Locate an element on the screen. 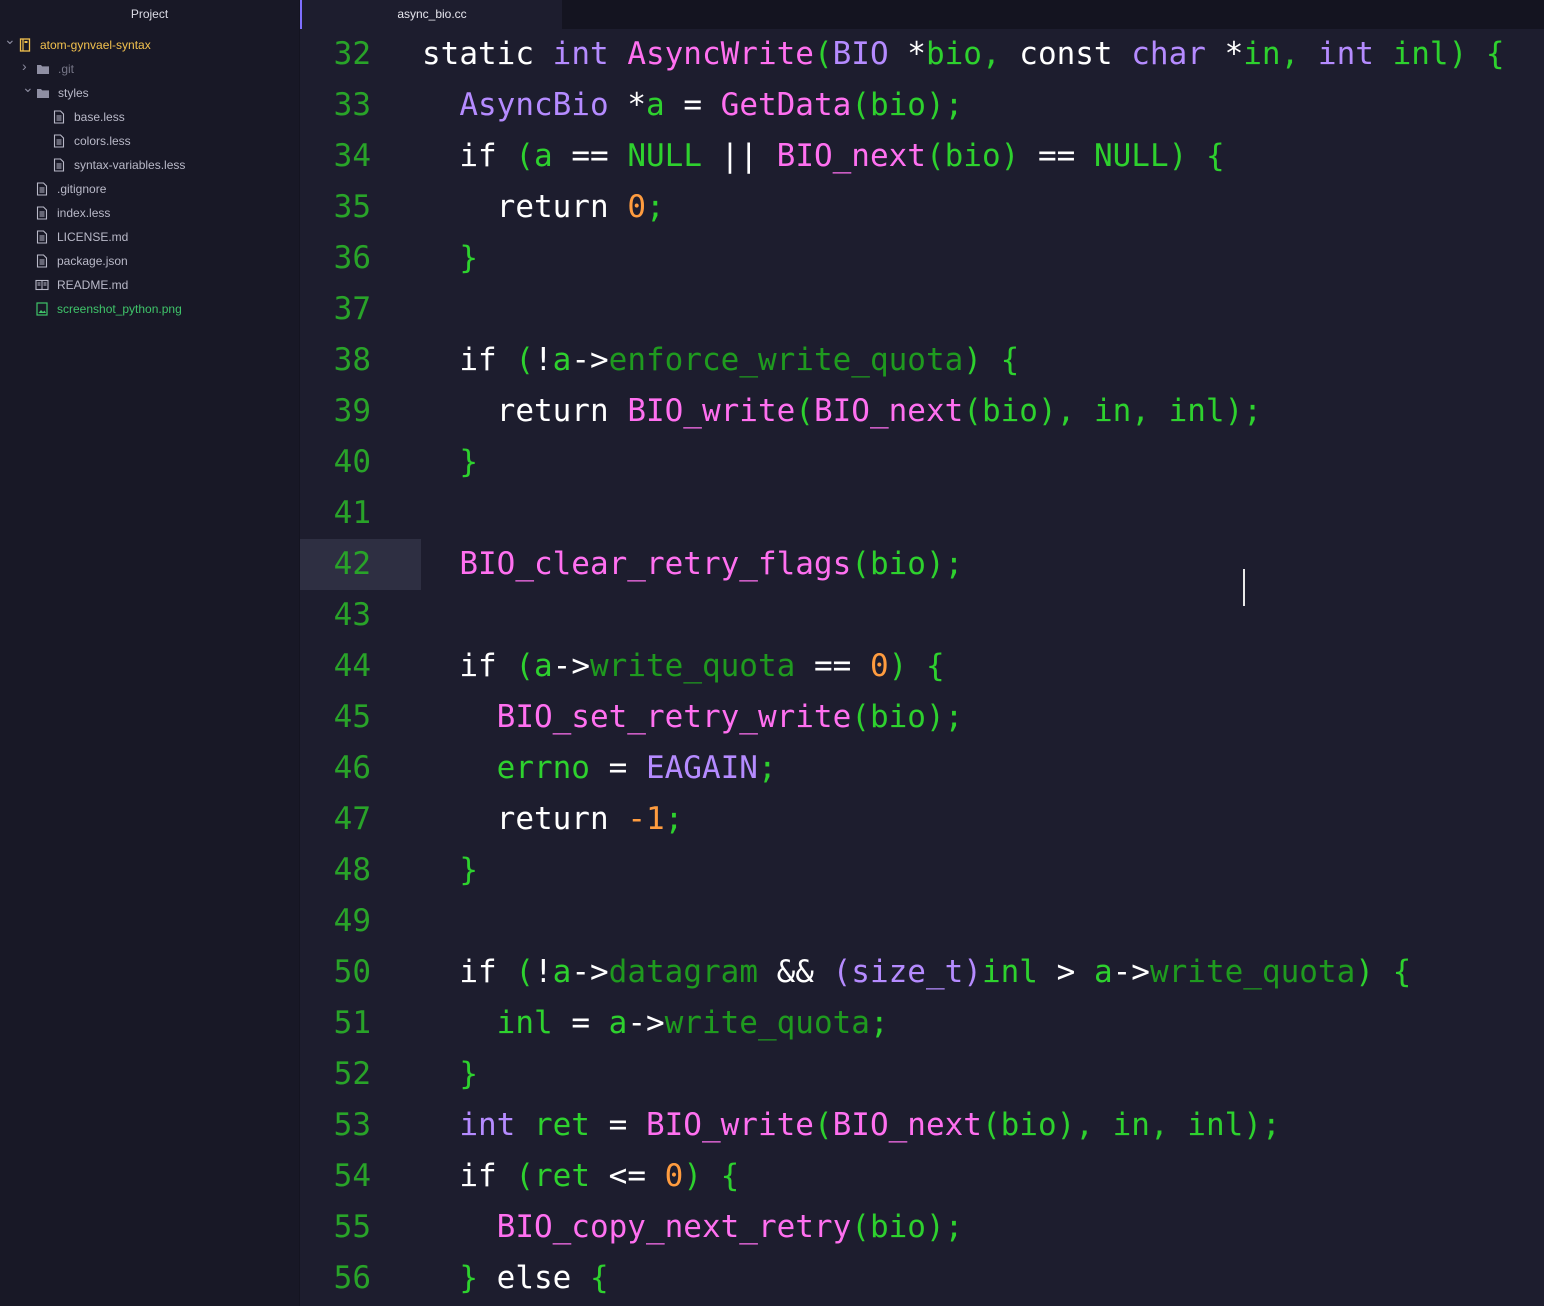 The image size is (1544, 1306). tree-item-git: › .git is located at coordinates (149, 69).